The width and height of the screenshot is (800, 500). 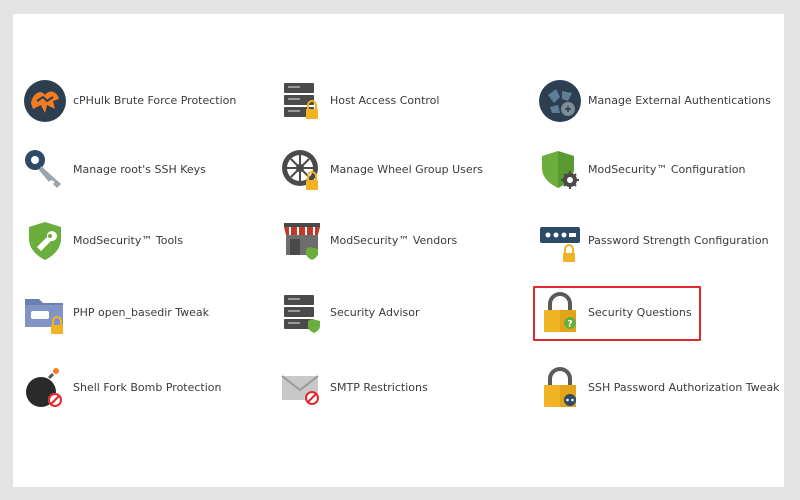 I want to click on feature-external-authentications: Manage External Authentications, so click(x=654, y=101).